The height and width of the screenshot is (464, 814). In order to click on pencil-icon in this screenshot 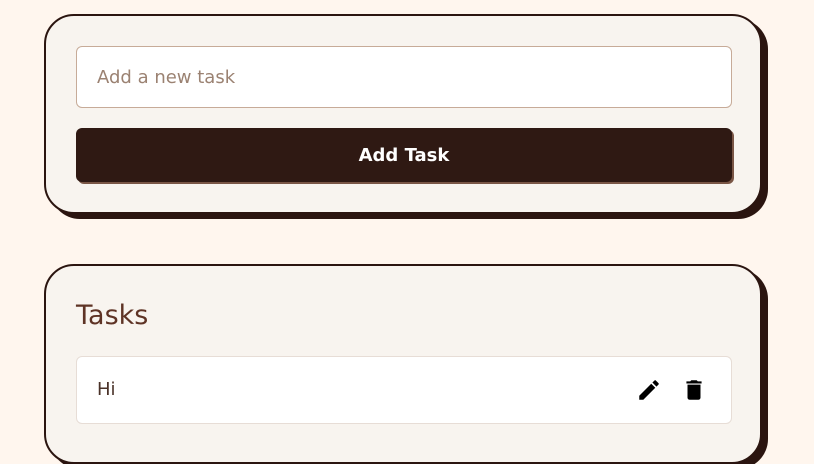, I will do `click(649, 390)`.